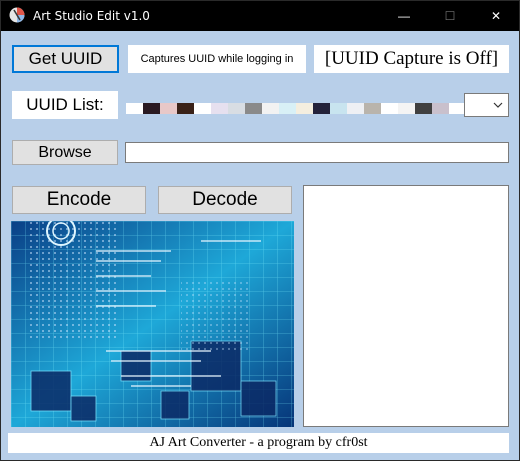 Image resolution: width=520 pixels, height=461 pixels. What do you see at coordinates (79, 200) in the screenshot?
I see `encode-button: Encode` at bounding box center [79, 200].